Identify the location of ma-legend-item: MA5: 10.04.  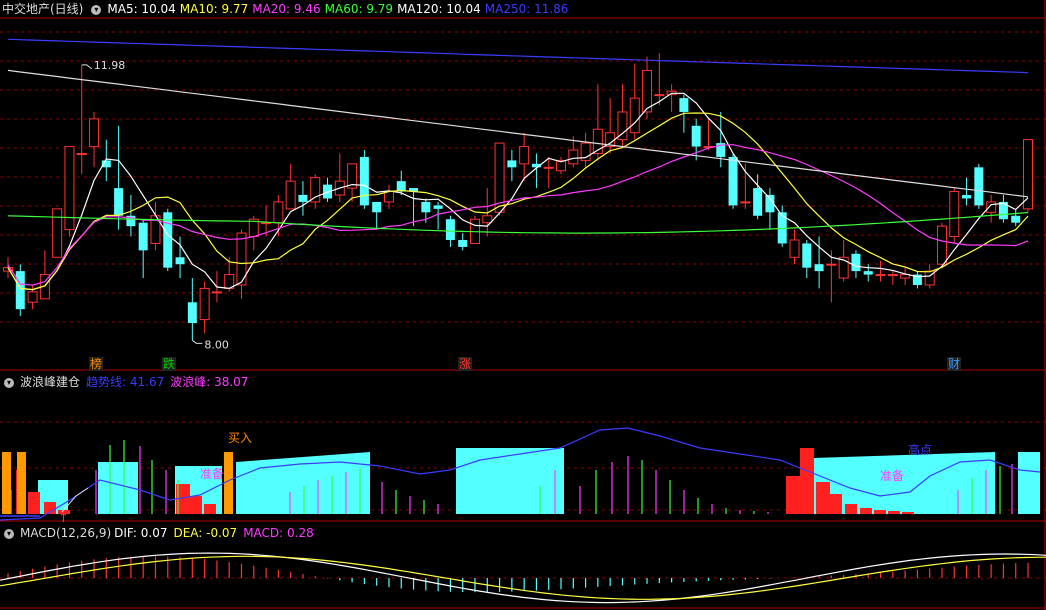
(141, 9).